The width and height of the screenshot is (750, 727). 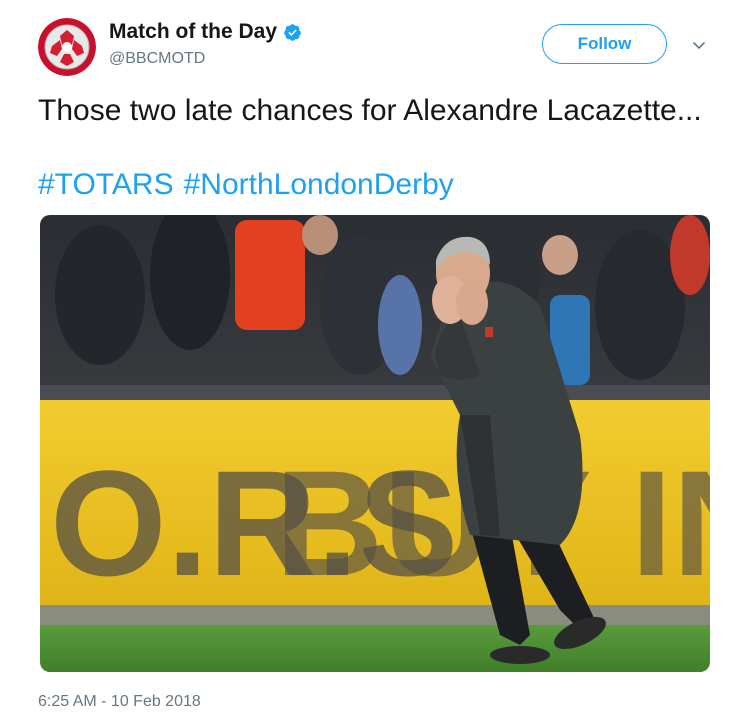 What do you see at coordinates (604, 44) in the screenshot?
I see `follow-button: Follow` at bounding box center [604, 44].